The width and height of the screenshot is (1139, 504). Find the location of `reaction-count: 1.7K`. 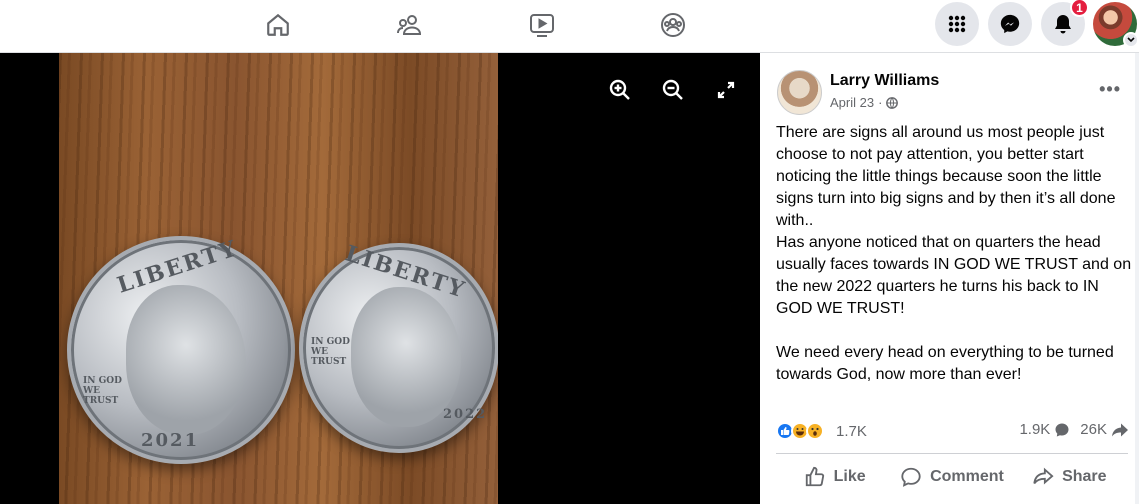

reaction-count: 1.7K is located at coordinates (851, 431).